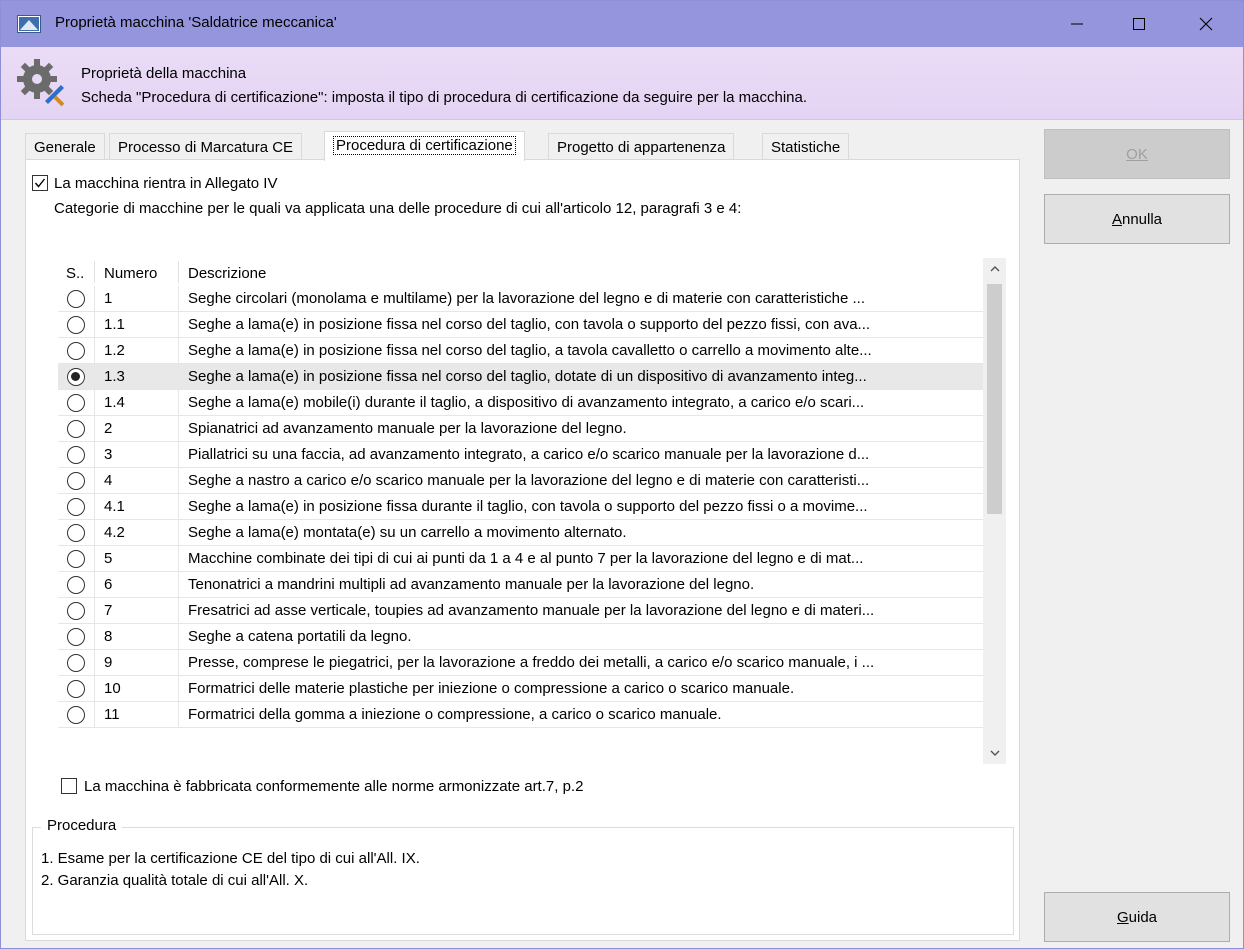 Image resolution: width=1244 pixels, height=949 pixels. Describe the element at coordinates (108, 662) in the screenshot. I see `row-numero: 9` at that location.